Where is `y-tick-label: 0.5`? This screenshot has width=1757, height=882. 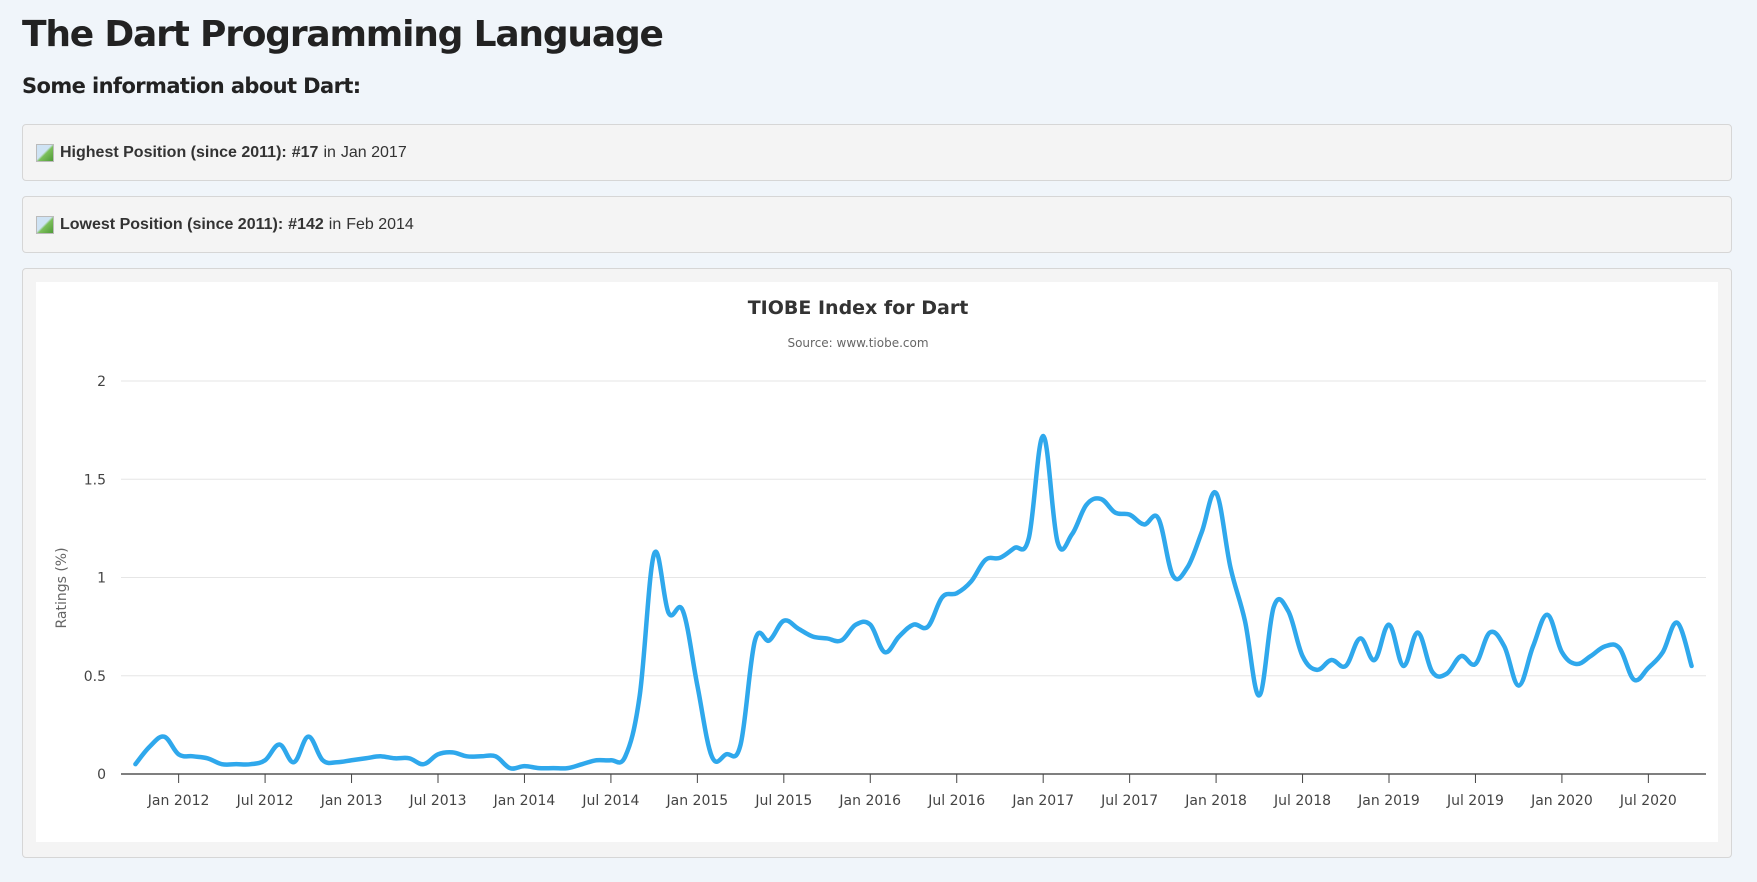
y-tick-label: 0.5 is located at coordinates (95, 677).